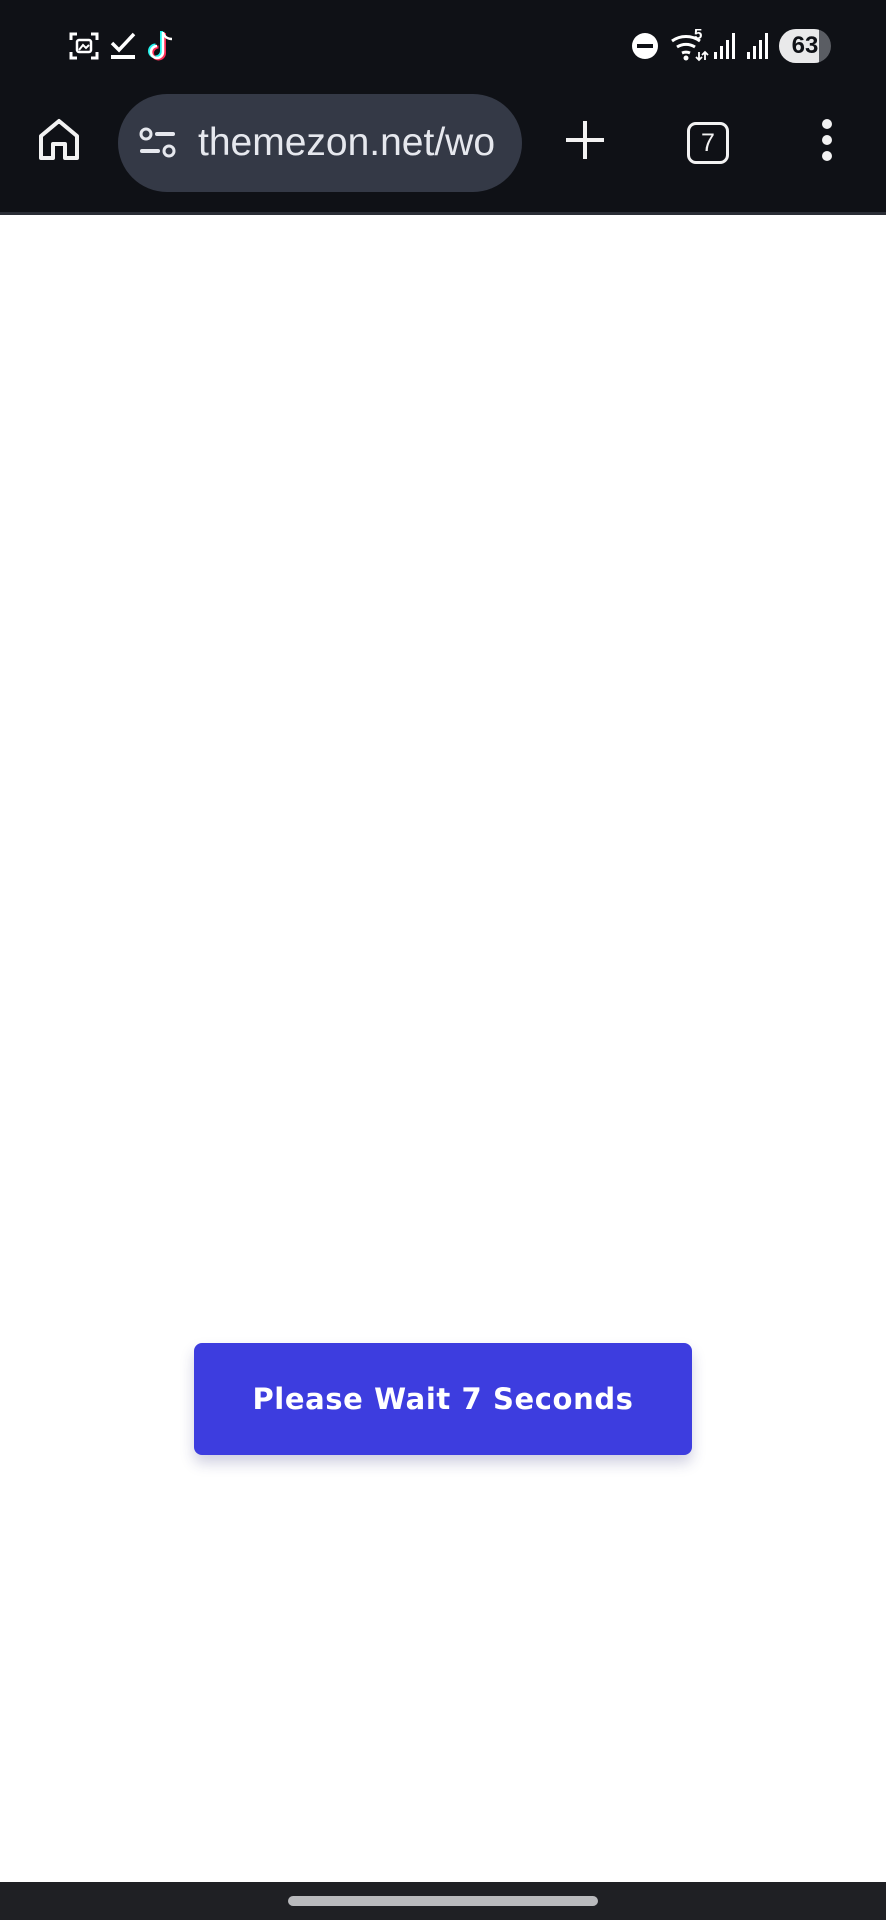 The image size is (886, 1920). What do you see at coordinates (690, 48) in the screenshot?
I see `wifi-icon` at bounding box center [690, 48].